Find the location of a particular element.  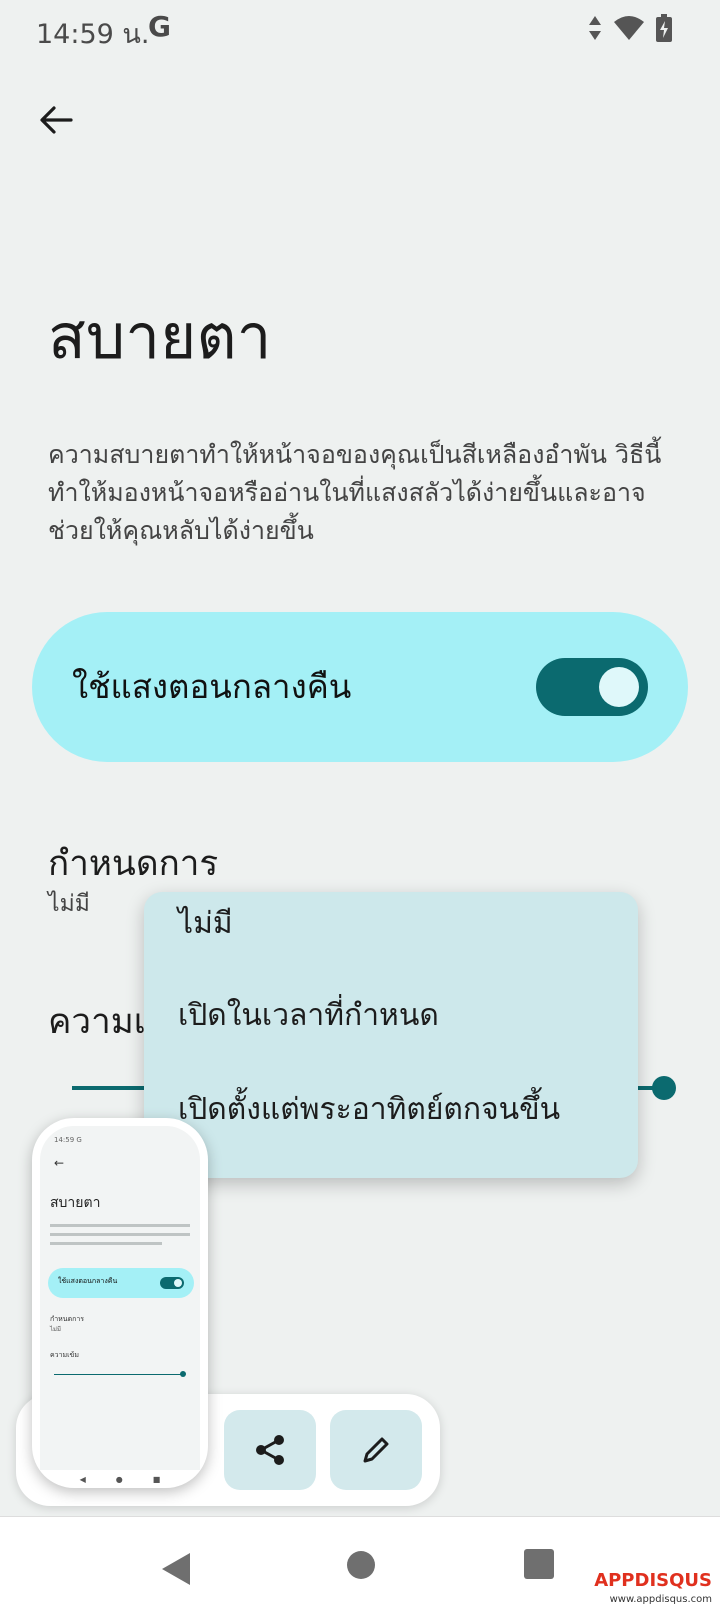

arrow-back-icon is located at coordinates (56, 120).